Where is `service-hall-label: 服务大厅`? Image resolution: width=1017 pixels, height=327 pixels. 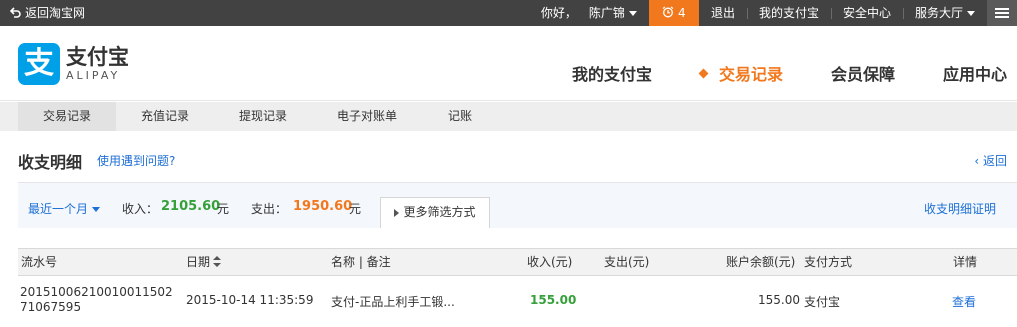 service-hall-label: 服务大厅 is located at coordinates (938, 13).